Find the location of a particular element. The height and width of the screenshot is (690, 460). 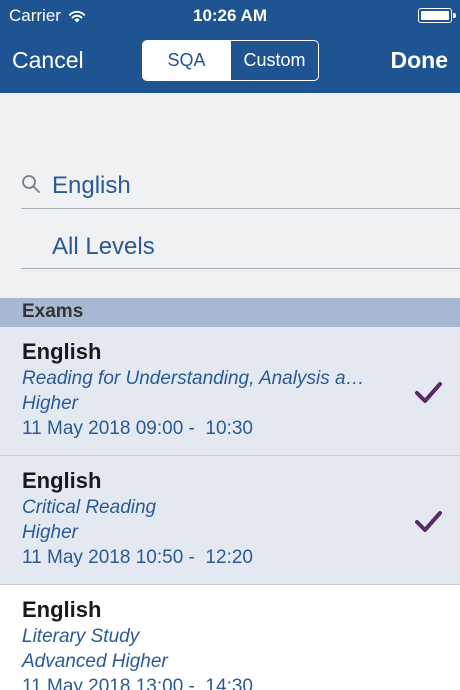

battery-icon is located at coordinates (437, 15).